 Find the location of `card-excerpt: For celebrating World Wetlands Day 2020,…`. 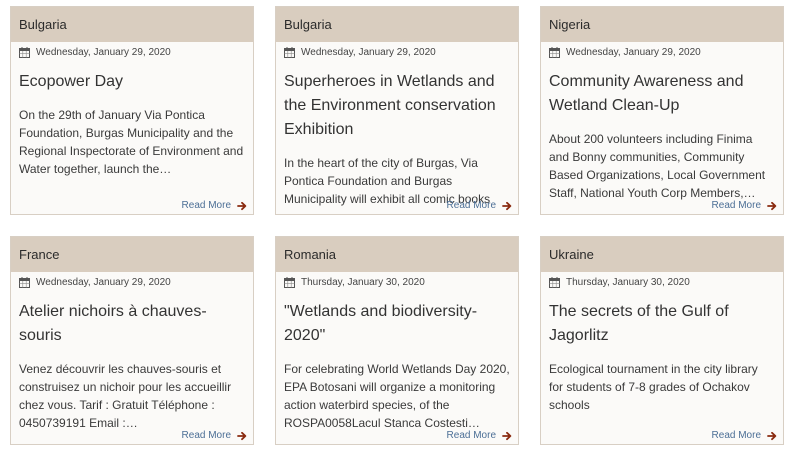

card-excerpt: For celebrating World Wetlands Day 2020,… is located at coordinates (397, 396).